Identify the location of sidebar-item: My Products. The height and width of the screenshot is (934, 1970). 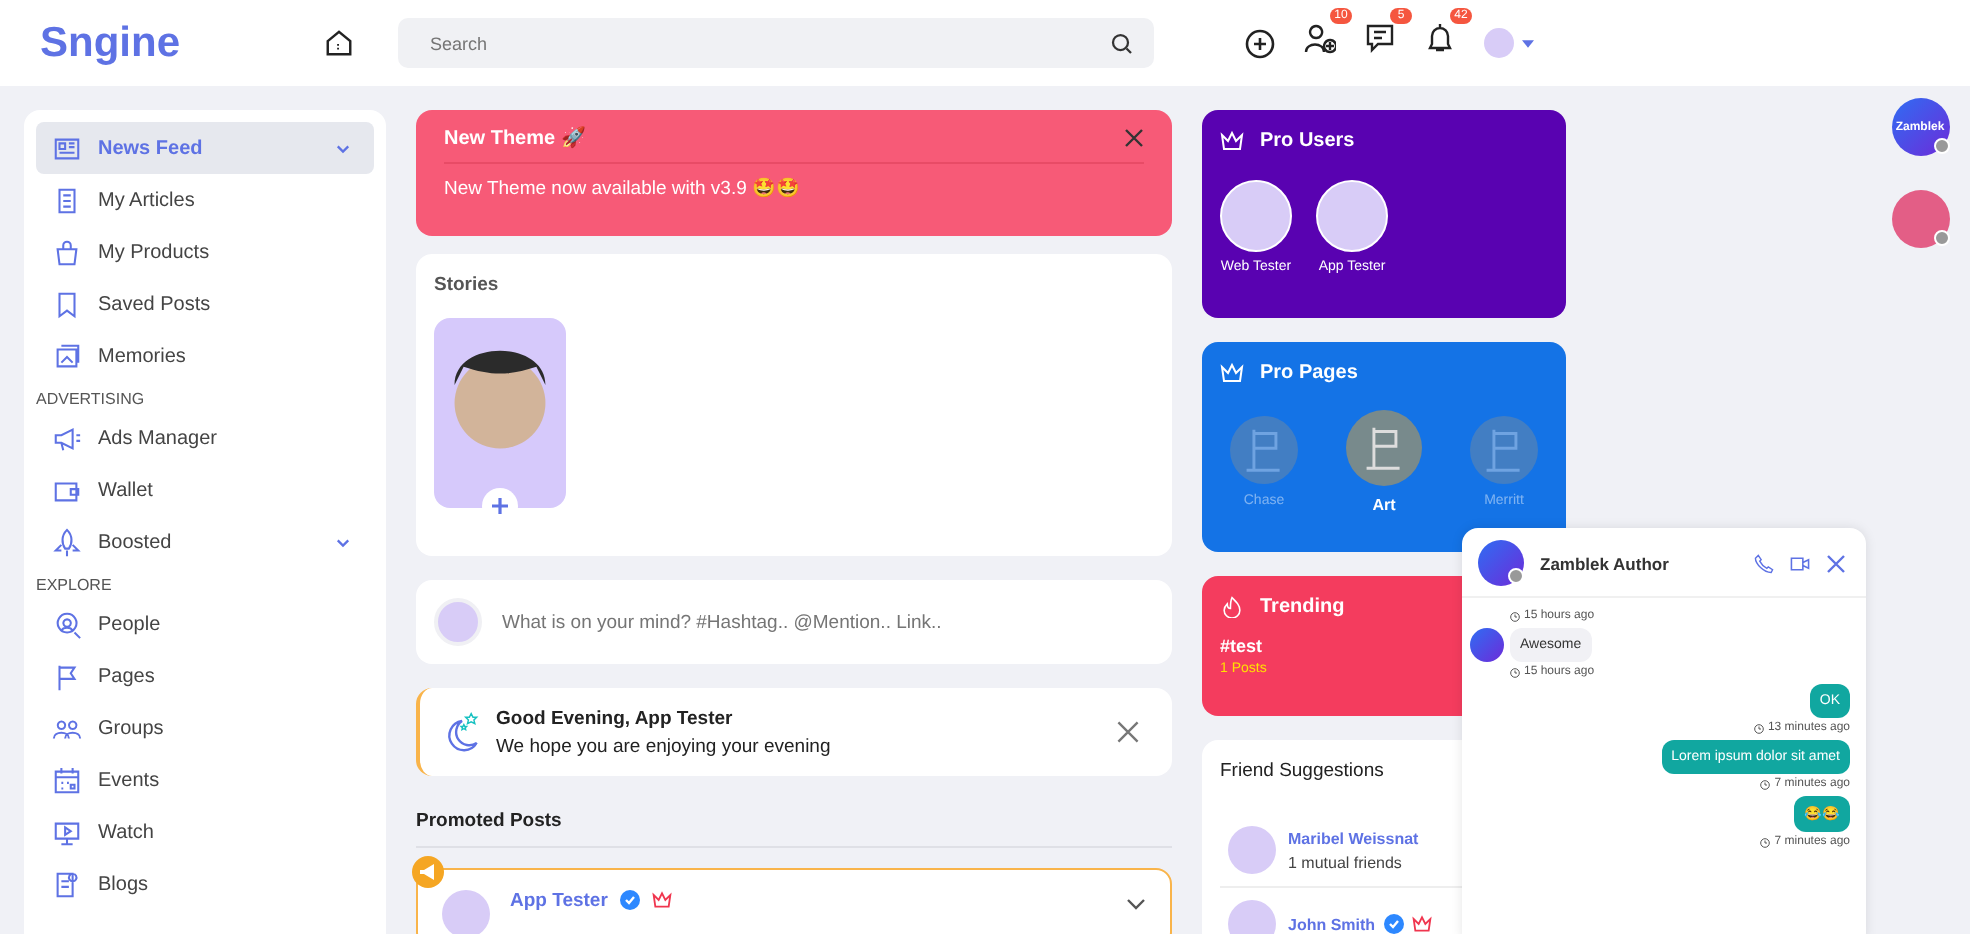
(205, 252).